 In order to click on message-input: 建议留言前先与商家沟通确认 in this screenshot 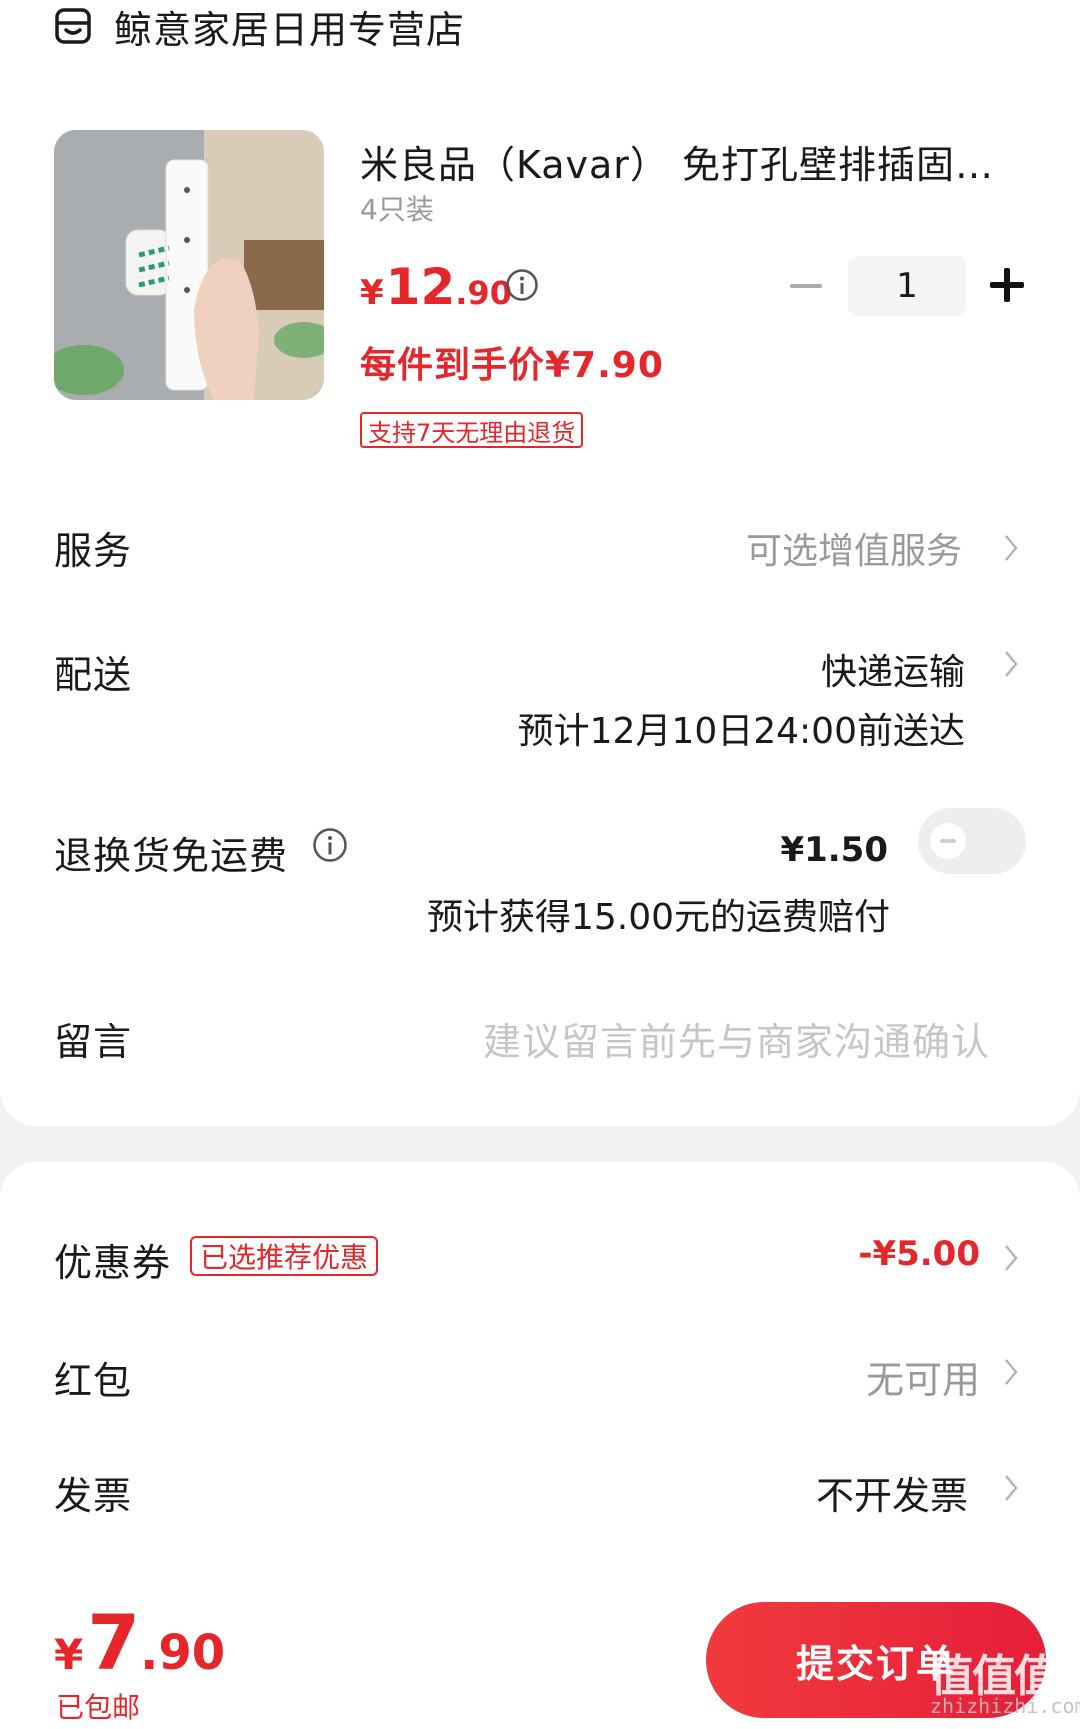, I will do `click(736, 1038)`.